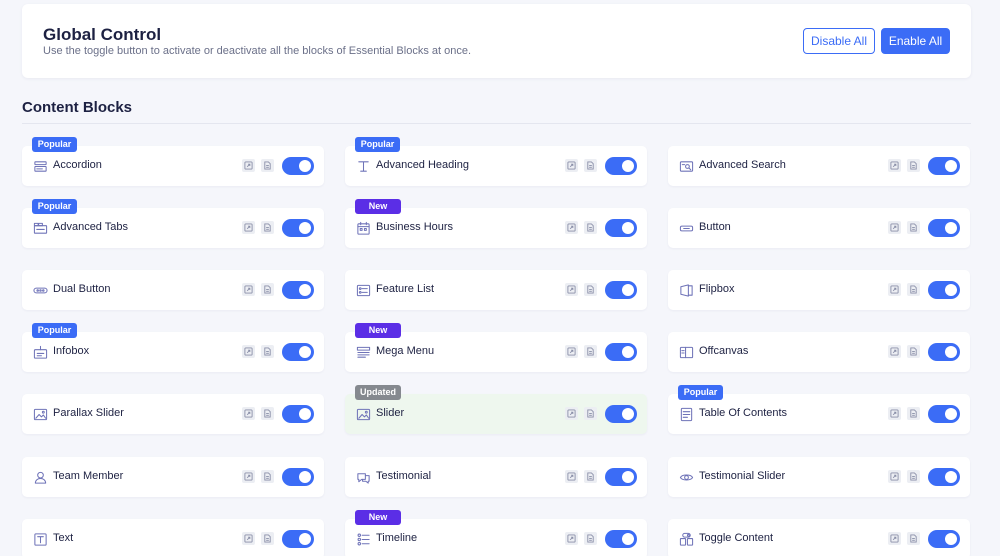  What do you see at coordinates (686, 414) in the screenshot?
I see `document-icon` at bounding box center [686, 414].